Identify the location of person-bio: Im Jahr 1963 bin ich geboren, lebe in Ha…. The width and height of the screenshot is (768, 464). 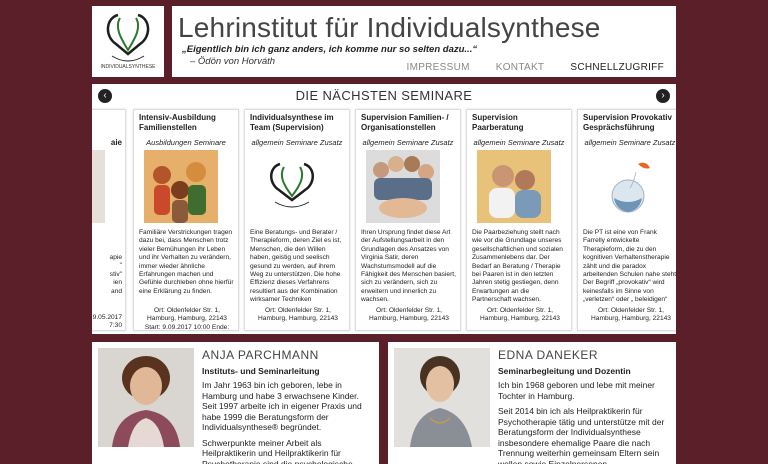
(287, 422).